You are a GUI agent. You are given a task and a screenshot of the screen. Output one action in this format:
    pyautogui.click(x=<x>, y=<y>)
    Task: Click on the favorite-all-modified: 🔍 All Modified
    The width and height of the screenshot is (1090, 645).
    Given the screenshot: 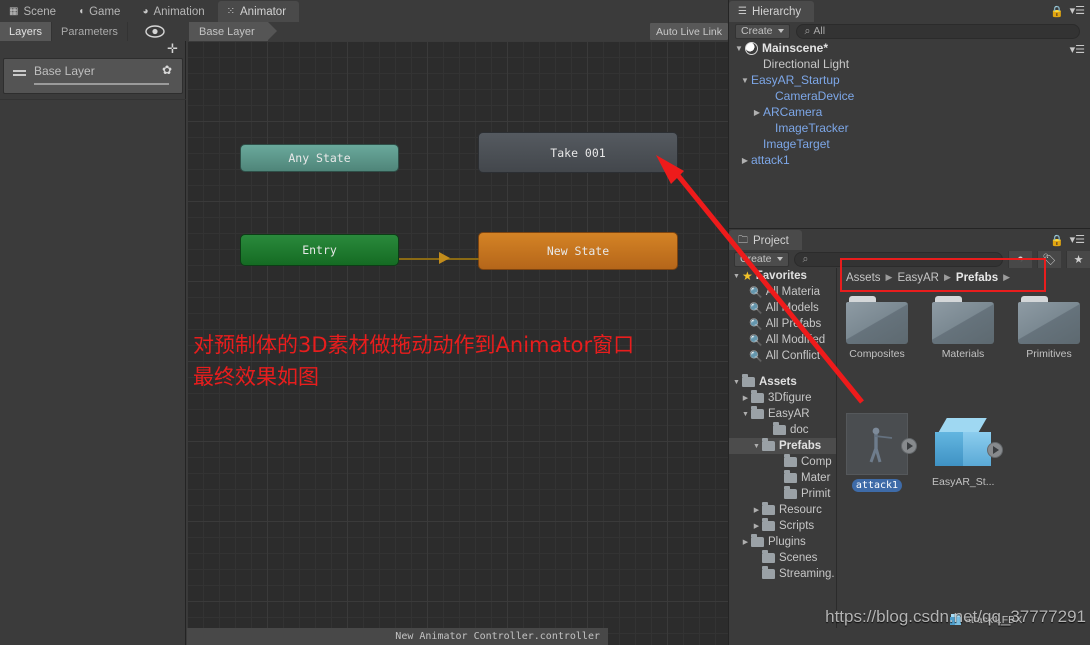 What is the action you would take?
    pyautogui.click(x=782, y=340)
    